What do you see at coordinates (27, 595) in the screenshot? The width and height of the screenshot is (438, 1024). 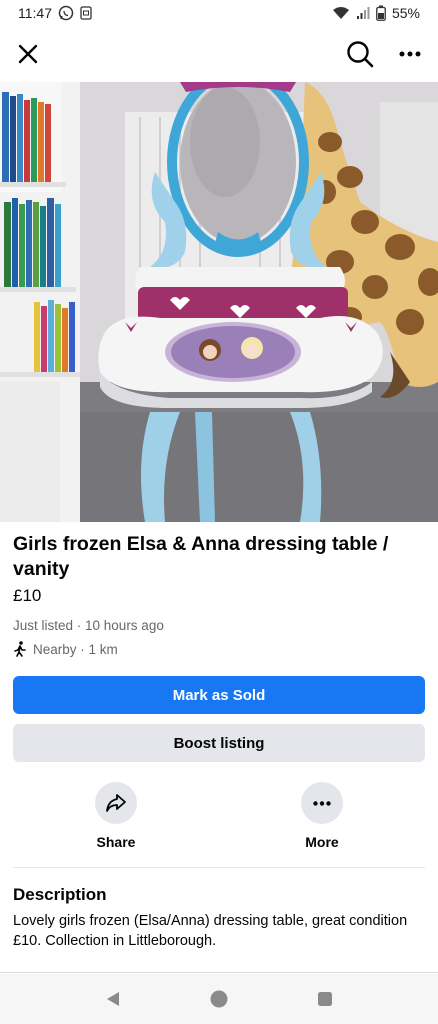 I see `listing-price: £10` at bounding box center [27, 595].